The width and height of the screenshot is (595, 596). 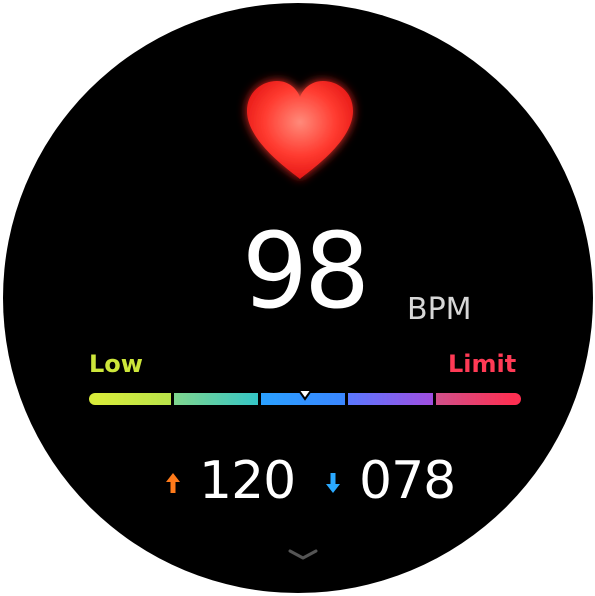 What do you see at coordinates (439, 309) in the screenshot?
I see `heart-rate-unit: BPM` at bounding box center [439, 309].